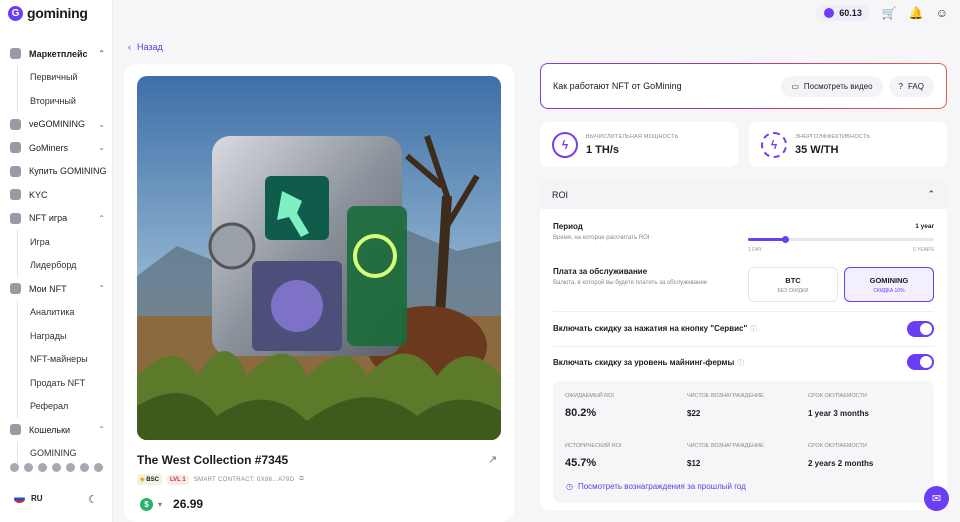 The height and width of the screenshot is (522, 960). I want to click on sidebar-item: Мои NFT ⌃, so click(56, 289).